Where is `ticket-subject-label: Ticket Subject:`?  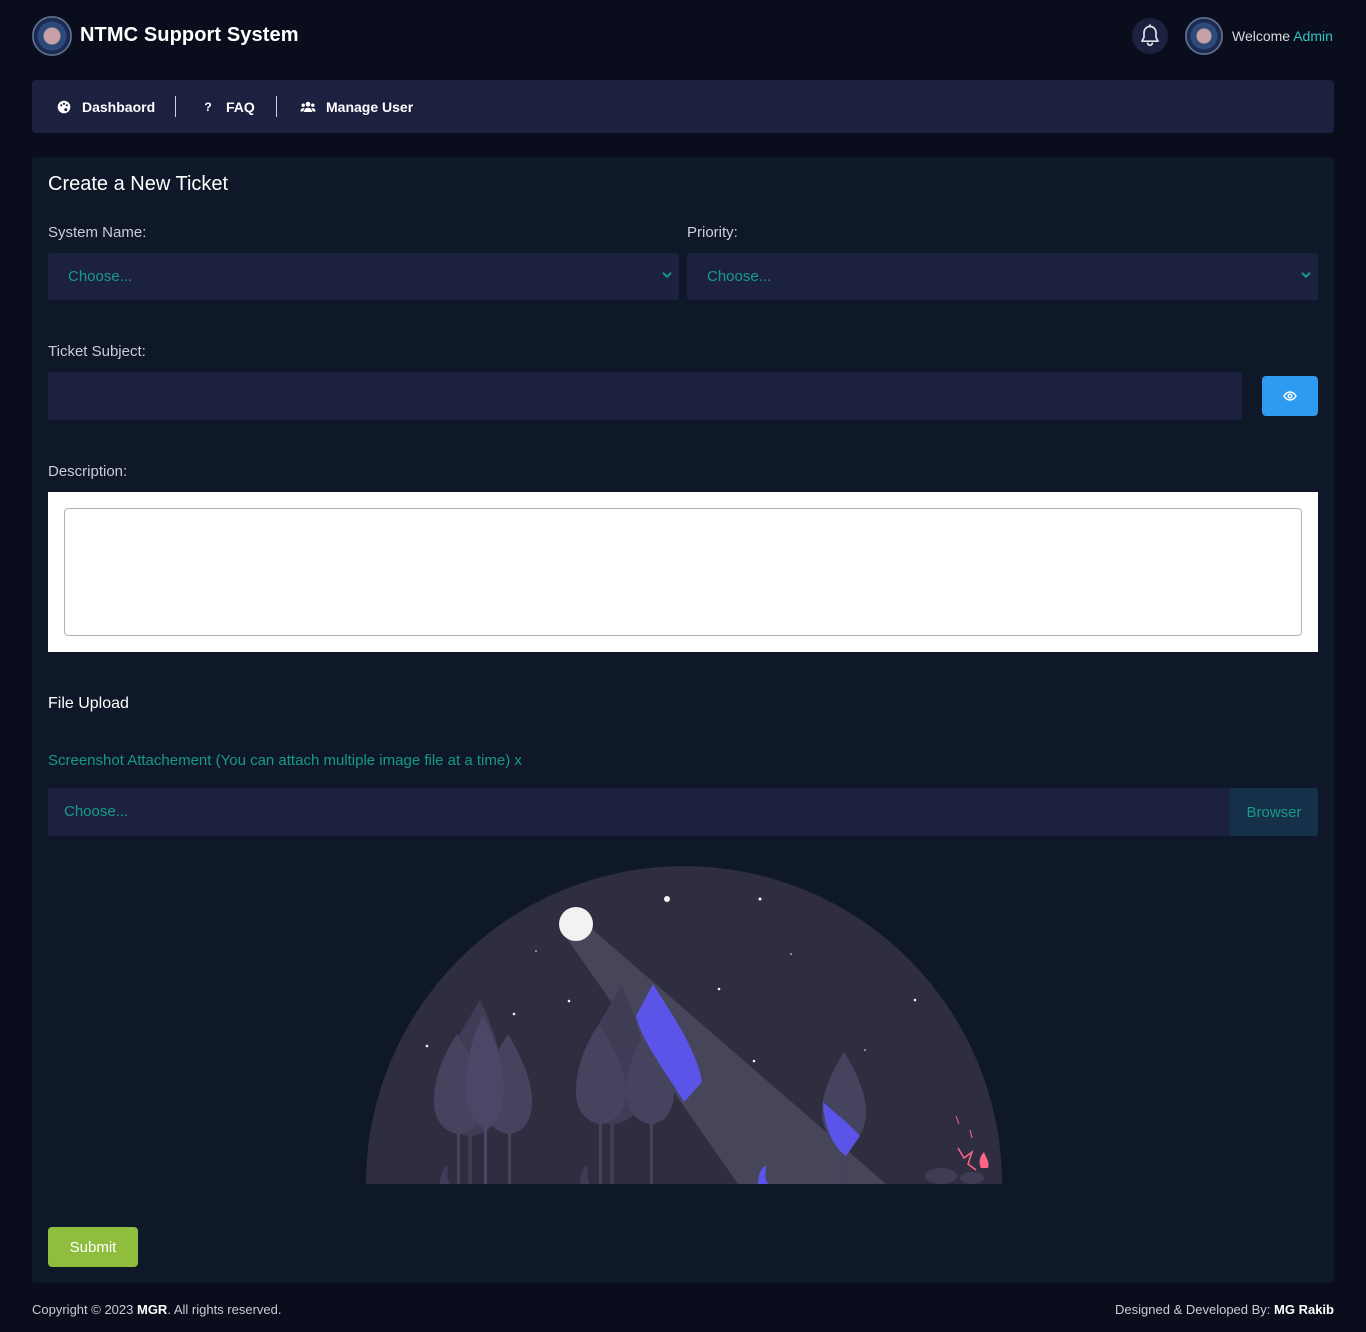
ticket-subject-label: Ticket Subject: is located at coordinates (97, 351).